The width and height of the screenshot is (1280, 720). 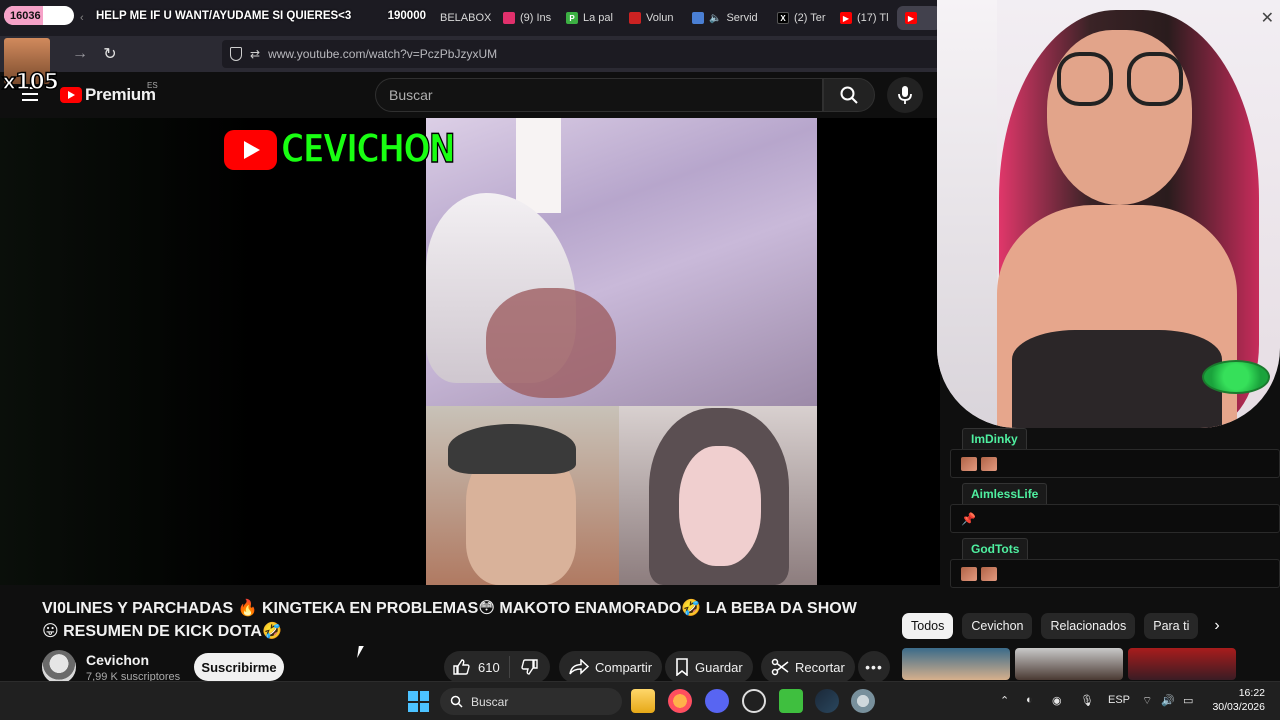 I want to click on search-input, so click(x=599, y=95).